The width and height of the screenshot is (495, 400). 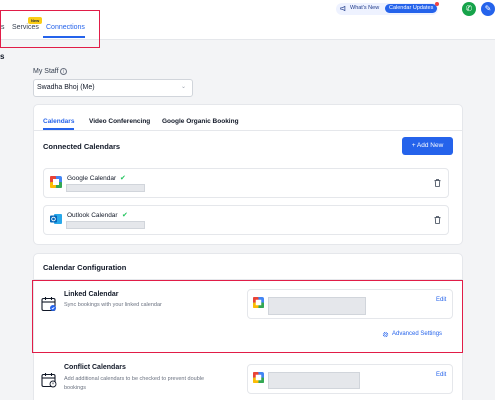 I want to click on connected-calendars-title: Connected Calendars, so click(x=82, y=146).